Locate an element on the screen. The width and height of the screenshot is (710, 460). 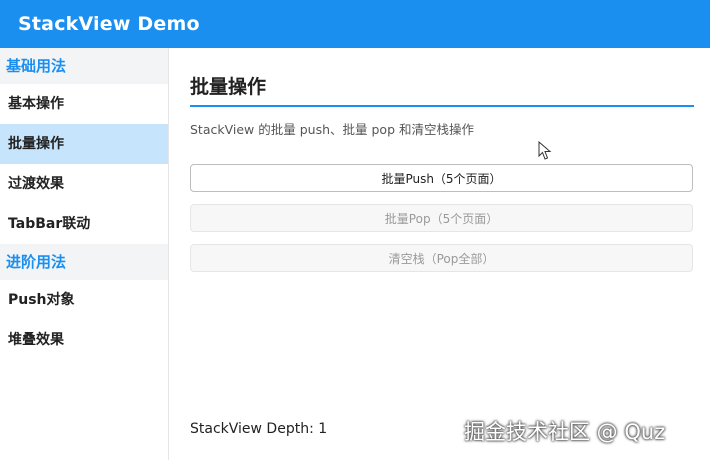
sidebar-item-batch-ops: 批量操作 is located at coordinates (84, 144).